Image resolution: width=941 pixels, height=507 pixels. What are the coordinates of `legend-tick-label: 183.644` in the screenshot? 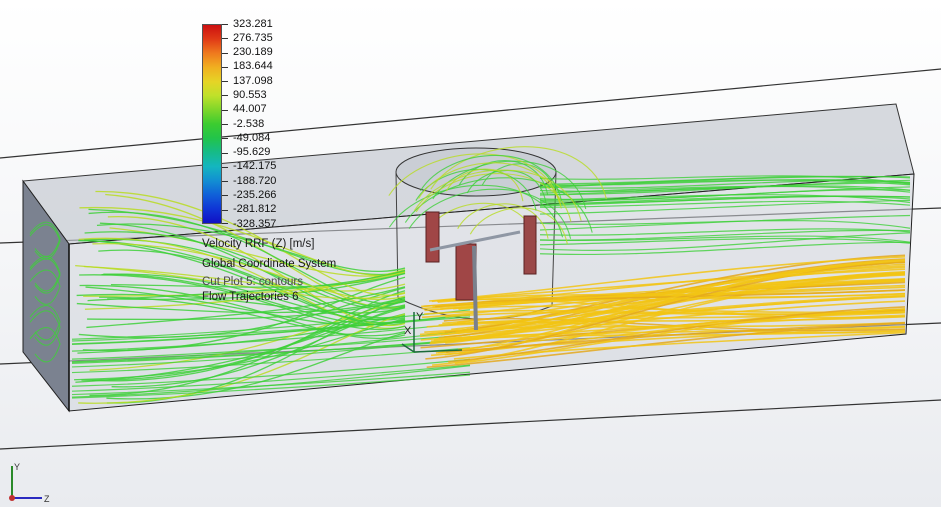 It's located at (253, 66).